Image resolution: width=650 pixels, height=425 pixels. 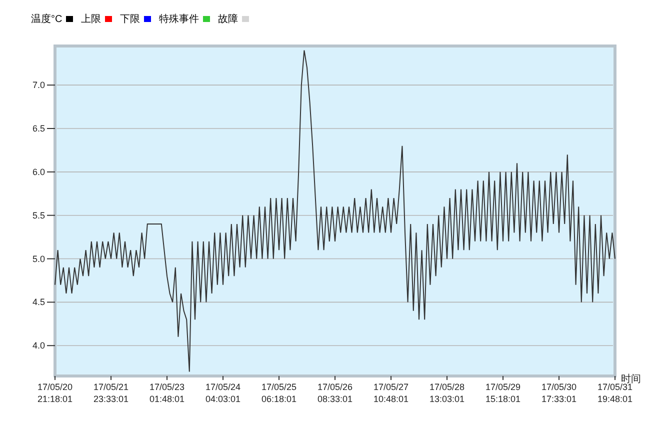 What do you see at coordinates (559, 393) in the screenshot?
I see `axis-label: 17/05/30 17:33:01` at bounding box center [559, 393].